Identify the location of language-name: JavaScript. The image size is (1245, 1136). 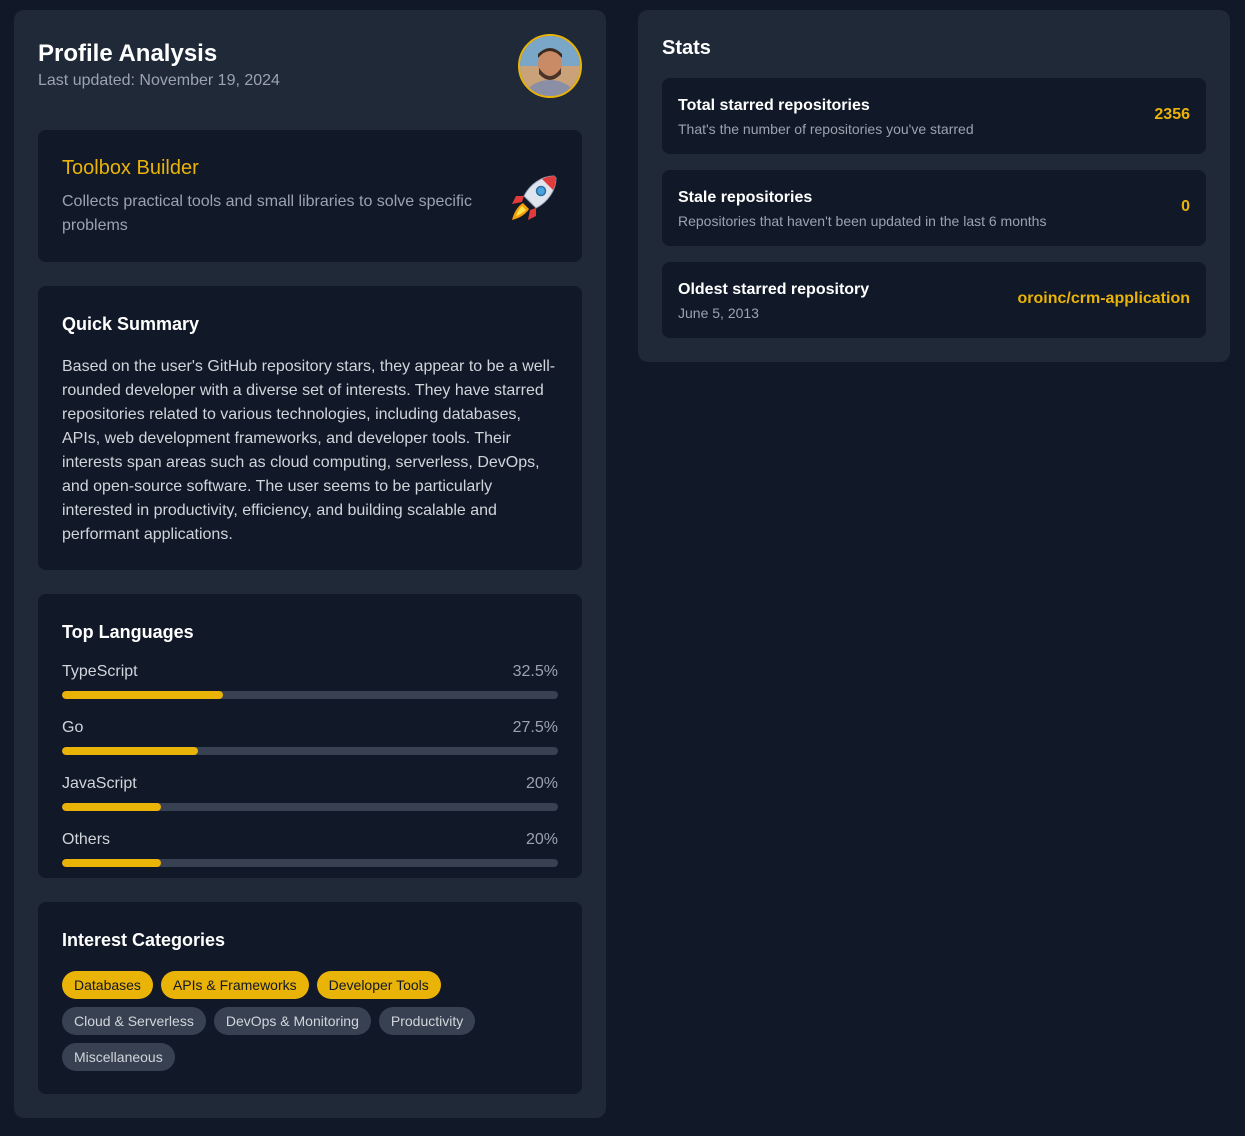
(99, 783).